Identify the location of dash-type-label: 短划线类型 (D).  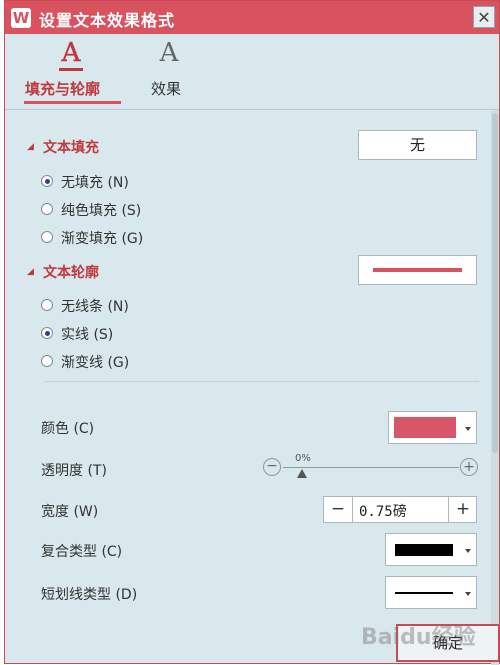
(89, 595).